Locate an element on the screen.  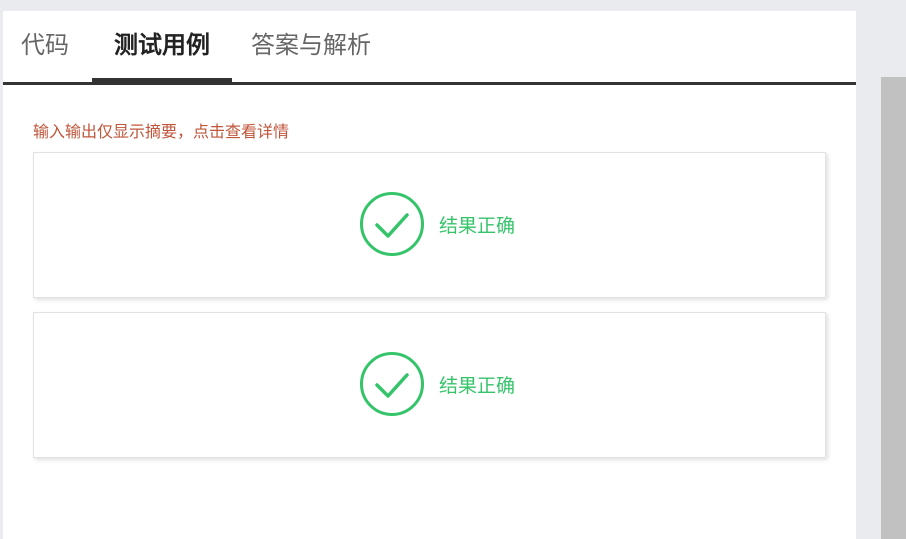
tab-answer-analysis: 答案与解析 is located at coordinates (321, 46).